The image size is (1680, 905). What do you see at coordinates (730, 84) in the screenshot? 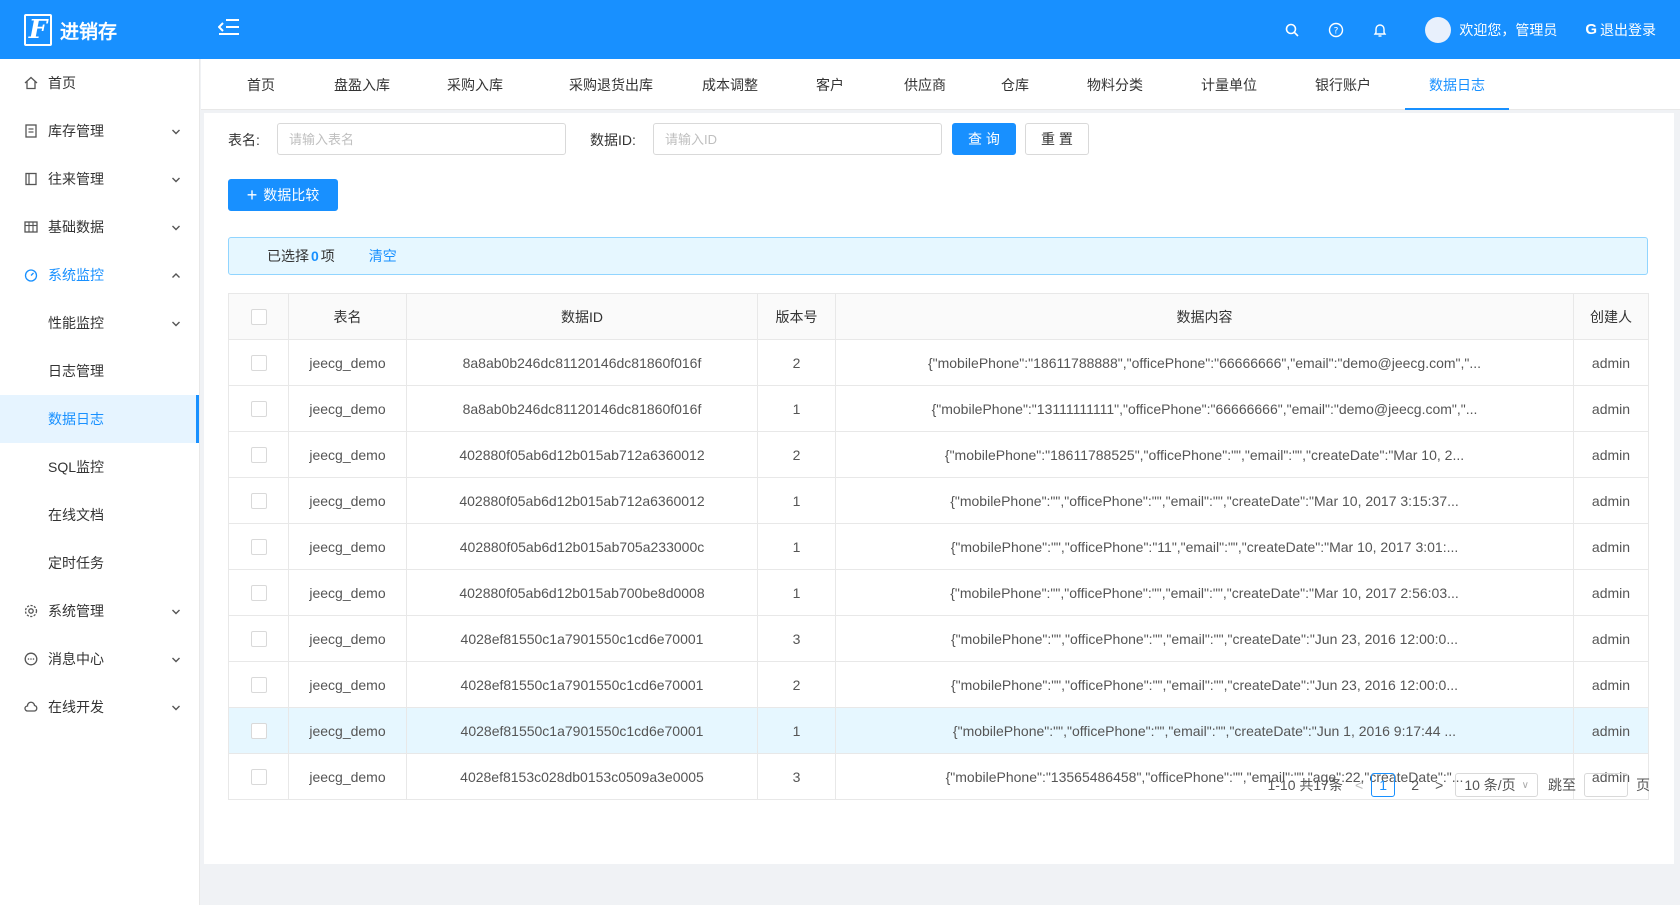
I see `tab-cost-adjust: 成本调整` at bounding box center [730, 84].